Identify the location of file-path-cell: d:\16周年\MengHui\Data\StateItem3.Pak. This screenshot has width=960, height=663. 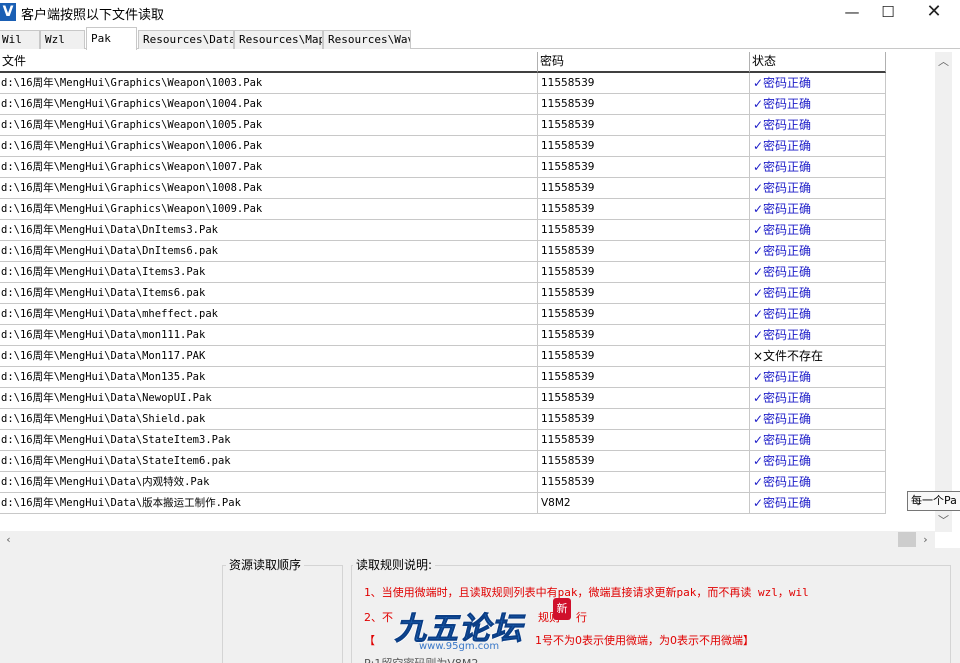
(269, 440).